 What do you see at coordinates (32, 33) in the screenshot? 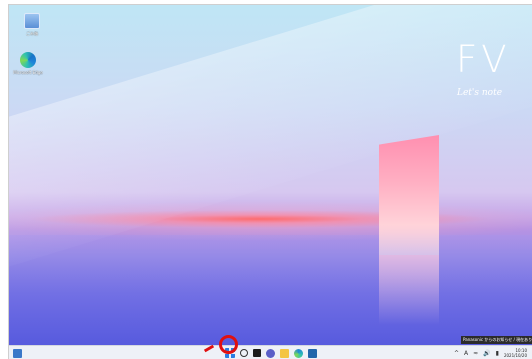
I see `desktop-icon-label: ごみ箱` at bounding box center [32, 33].